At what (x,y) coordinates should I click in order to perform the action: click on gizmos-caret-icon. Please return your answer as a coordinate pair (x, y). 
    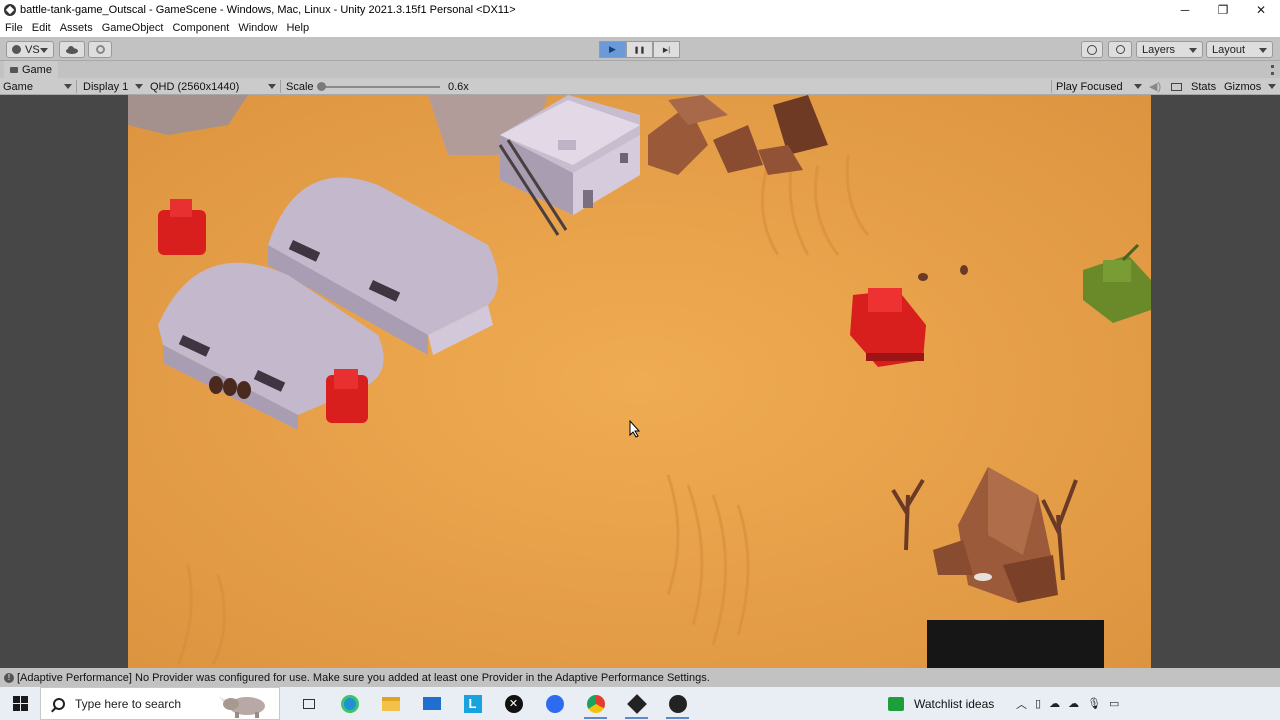
    Looking at the image, I should click on (1272, 86).